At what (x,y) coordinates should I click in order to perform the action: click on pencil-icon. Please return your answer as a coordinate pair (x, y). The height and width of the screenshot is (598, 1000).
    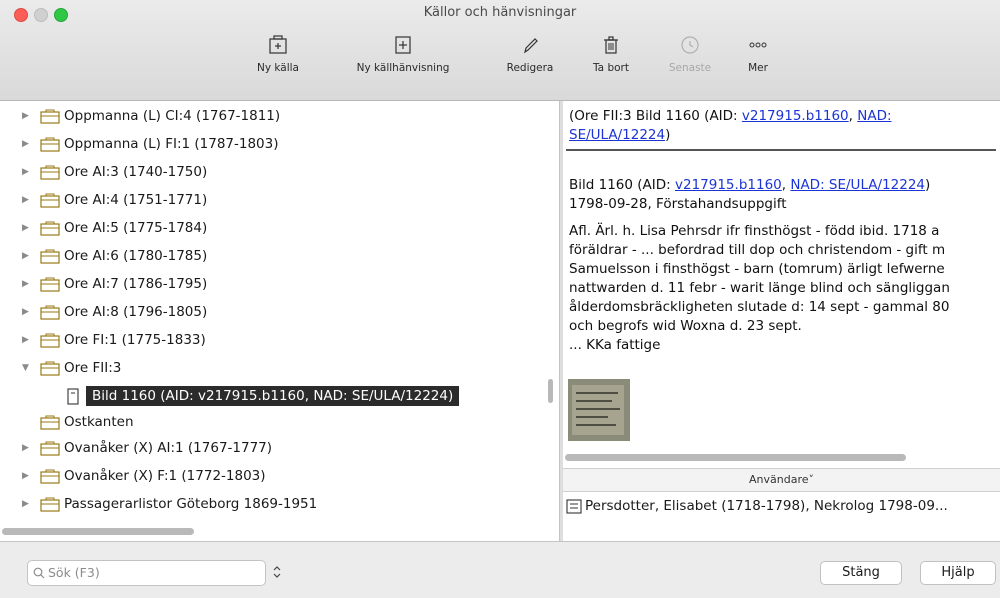
    Looking at the image, I should click on (531, 46).